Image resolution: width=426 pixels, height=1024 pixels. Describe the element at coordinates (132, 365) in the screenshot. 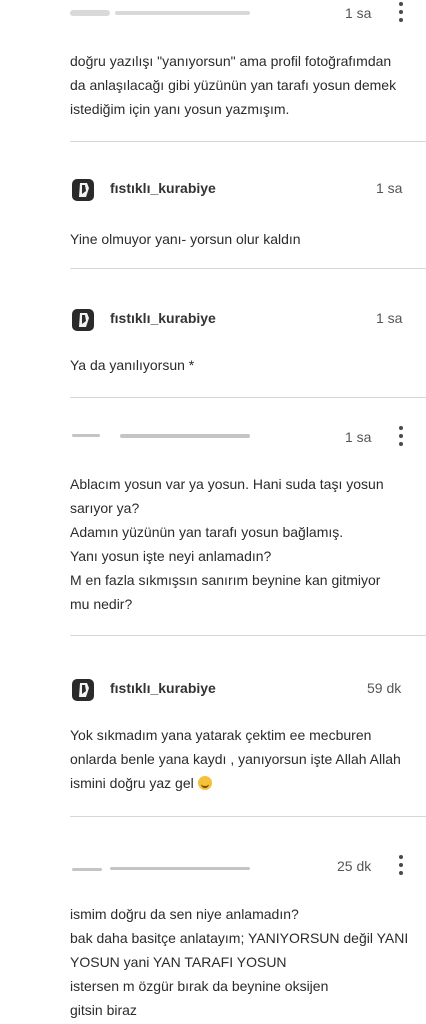

I see `comment-line: Ya da yanılıyorsun *` at that location.